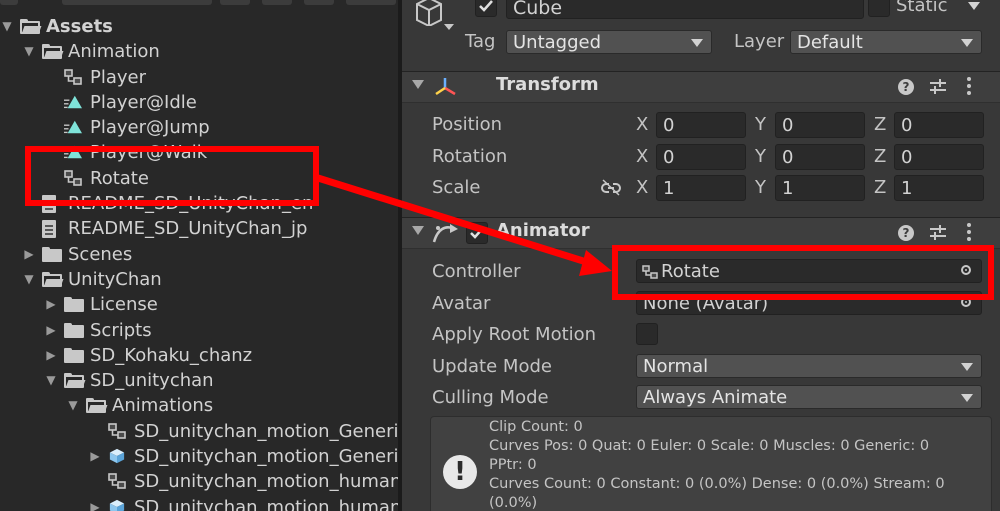 The height and width of the screenshot is (511, 1000). What do you see at coordinates (118, 77) in the screenshot?
I see `tree-item-label: Player` at bounding box center [118, 77].